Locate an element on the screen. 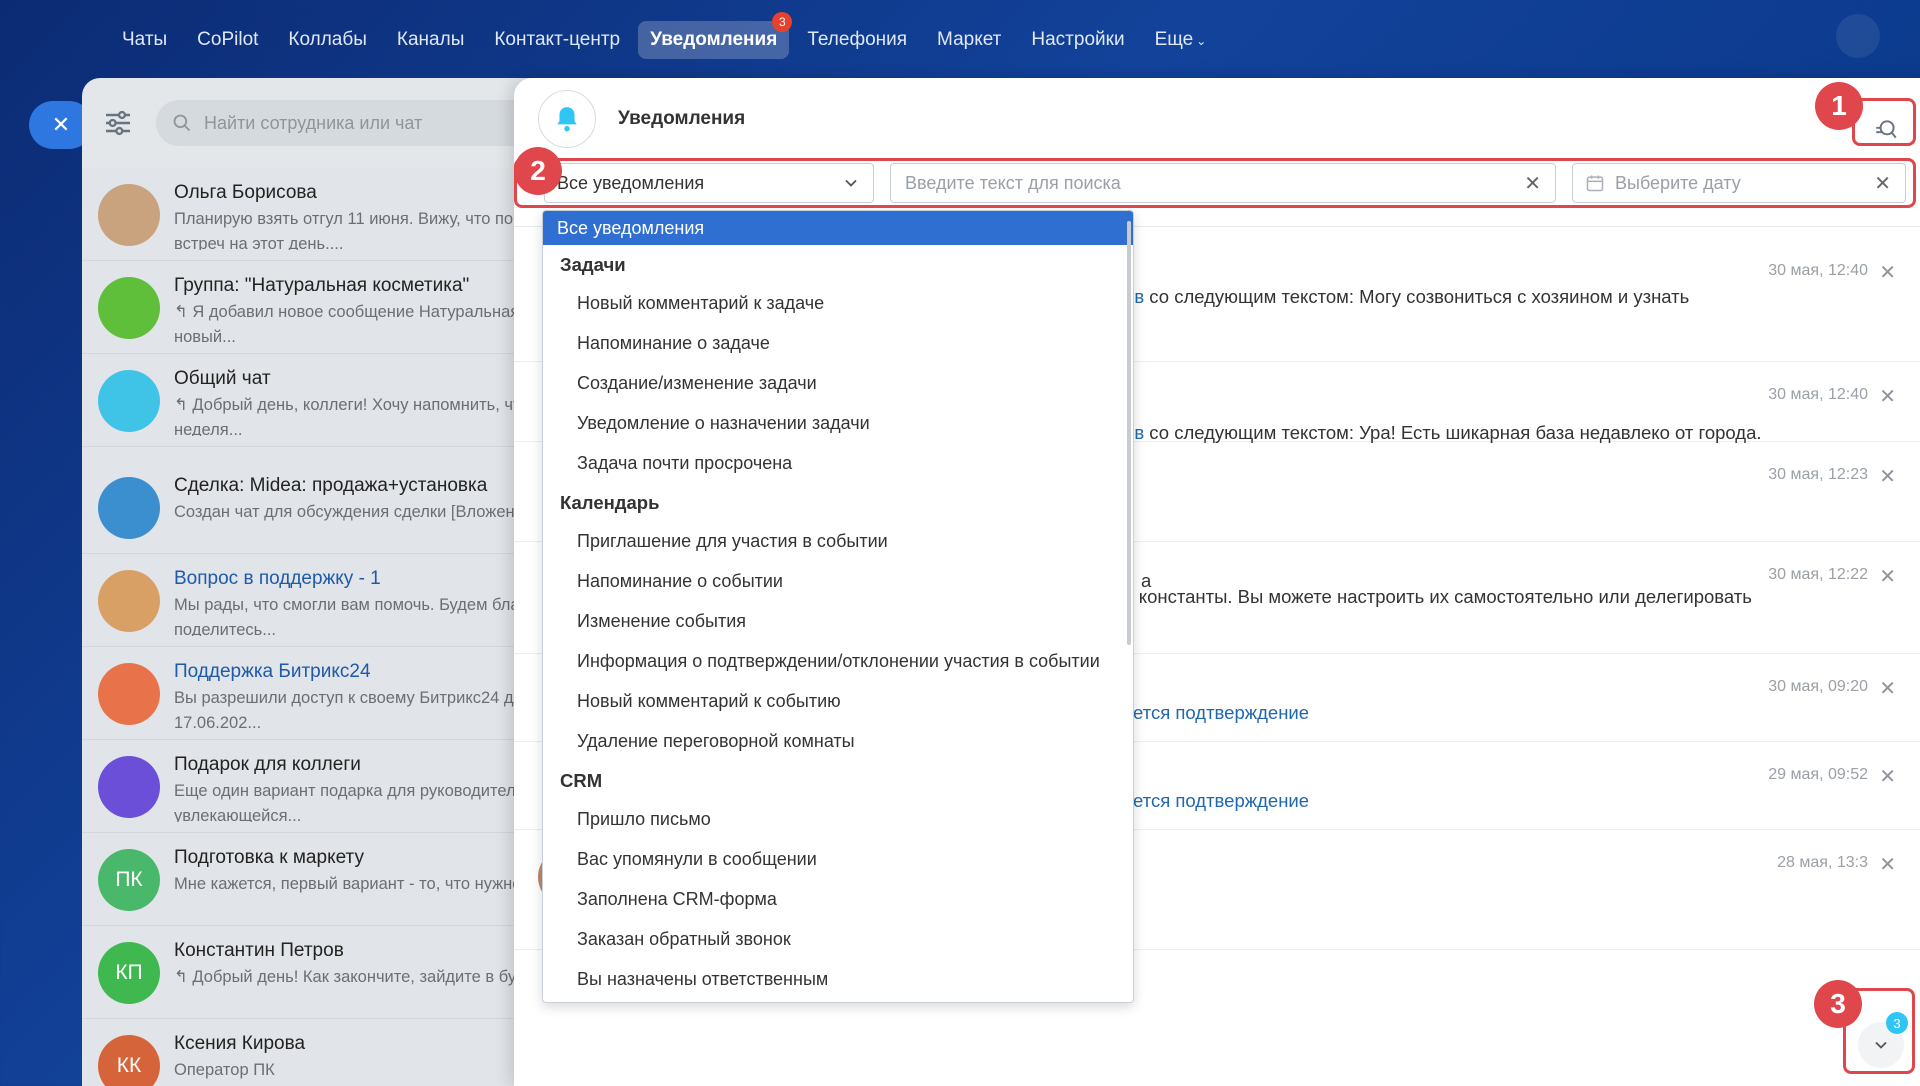 The height and width of the screenshot is (1086, 1920). nav-item-label: Чаты is located at coordinates (145, 39).